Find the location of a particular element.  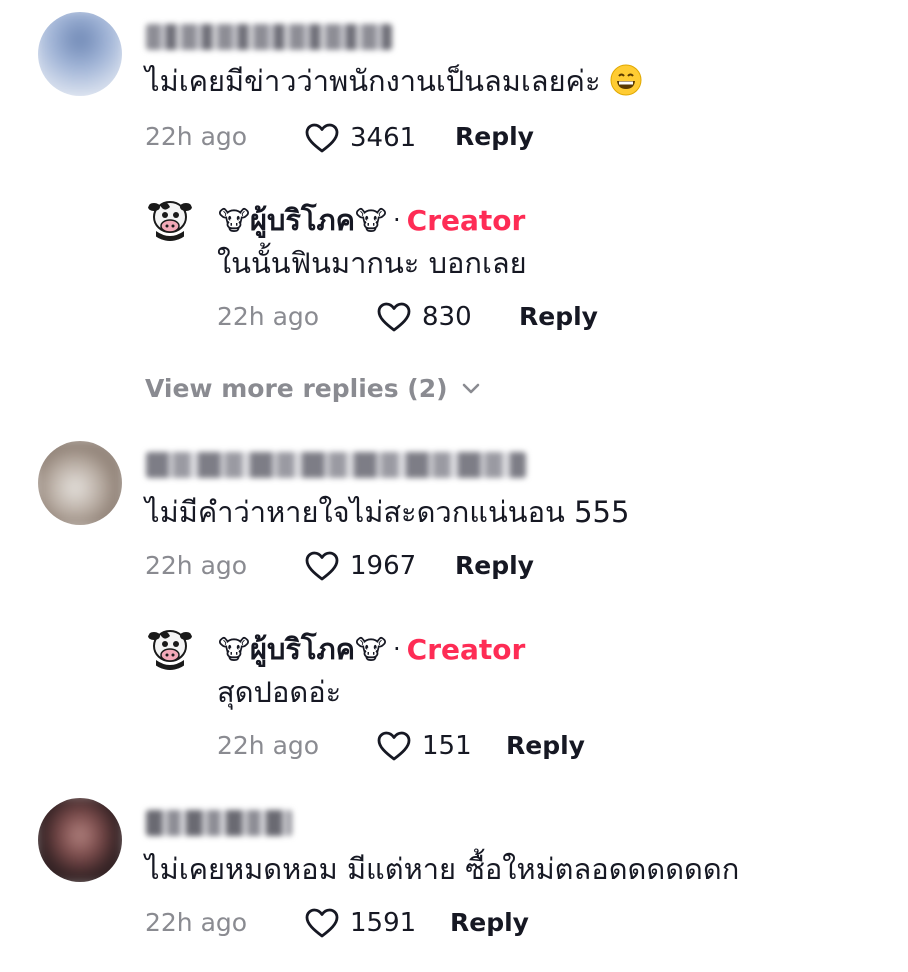

like-button: 151 is located at coordinates (424, 746).